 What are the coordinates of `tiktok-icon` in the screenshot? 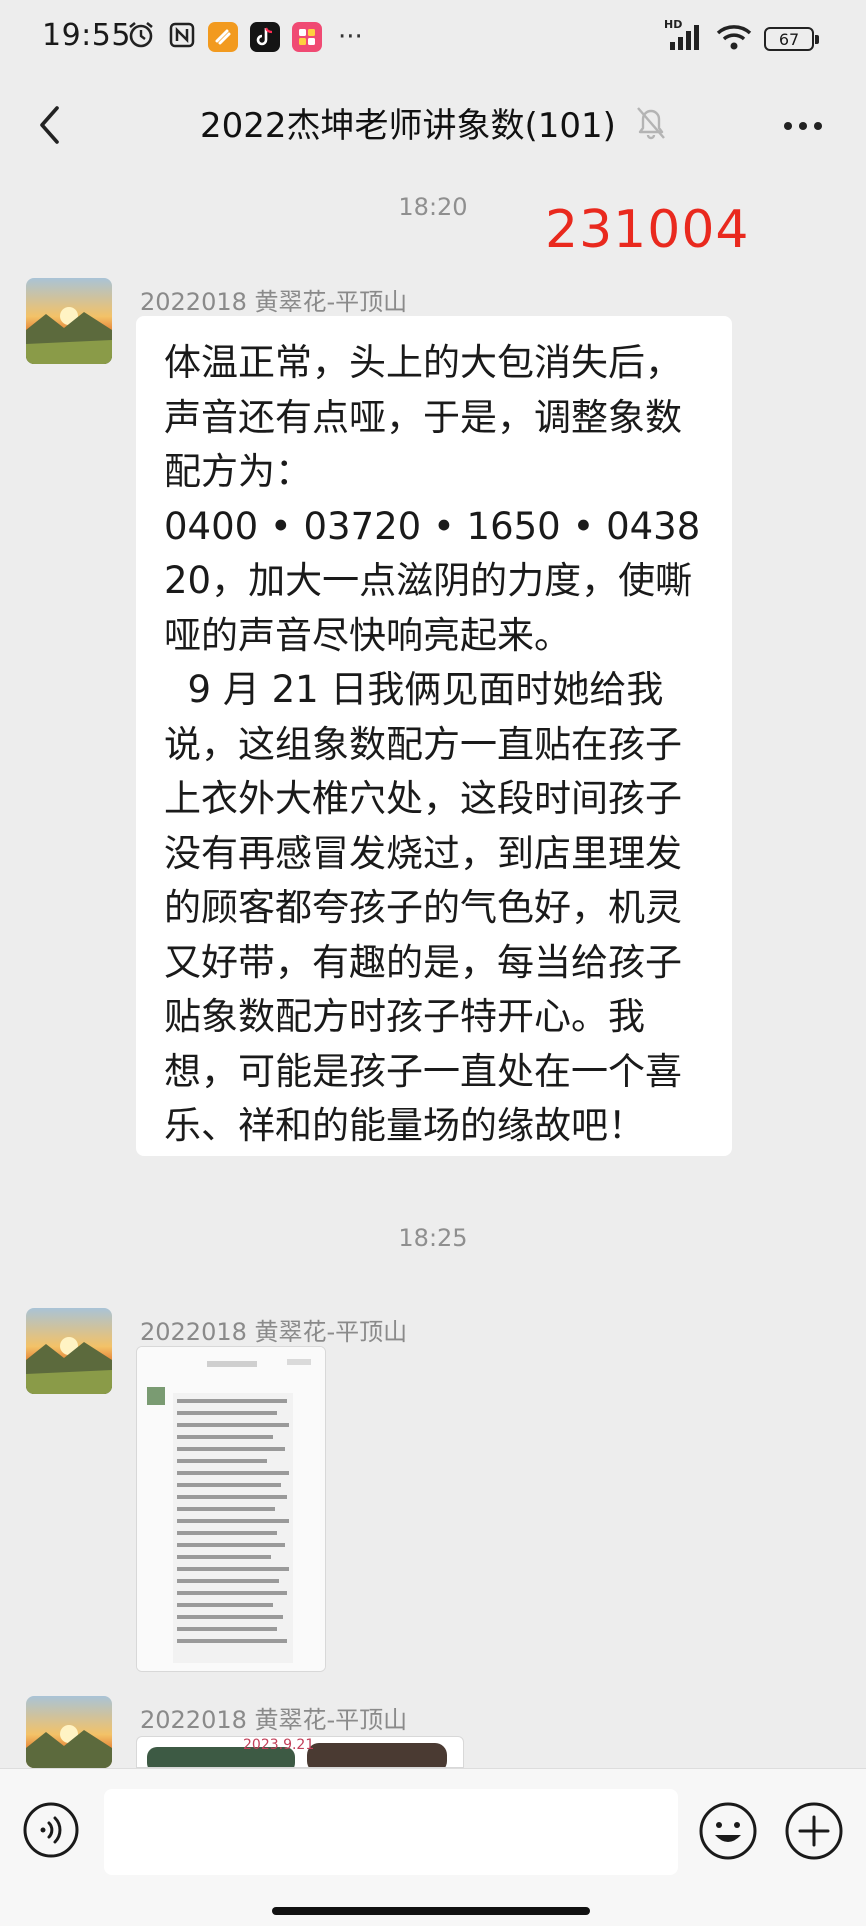 It's located at (265, 37).